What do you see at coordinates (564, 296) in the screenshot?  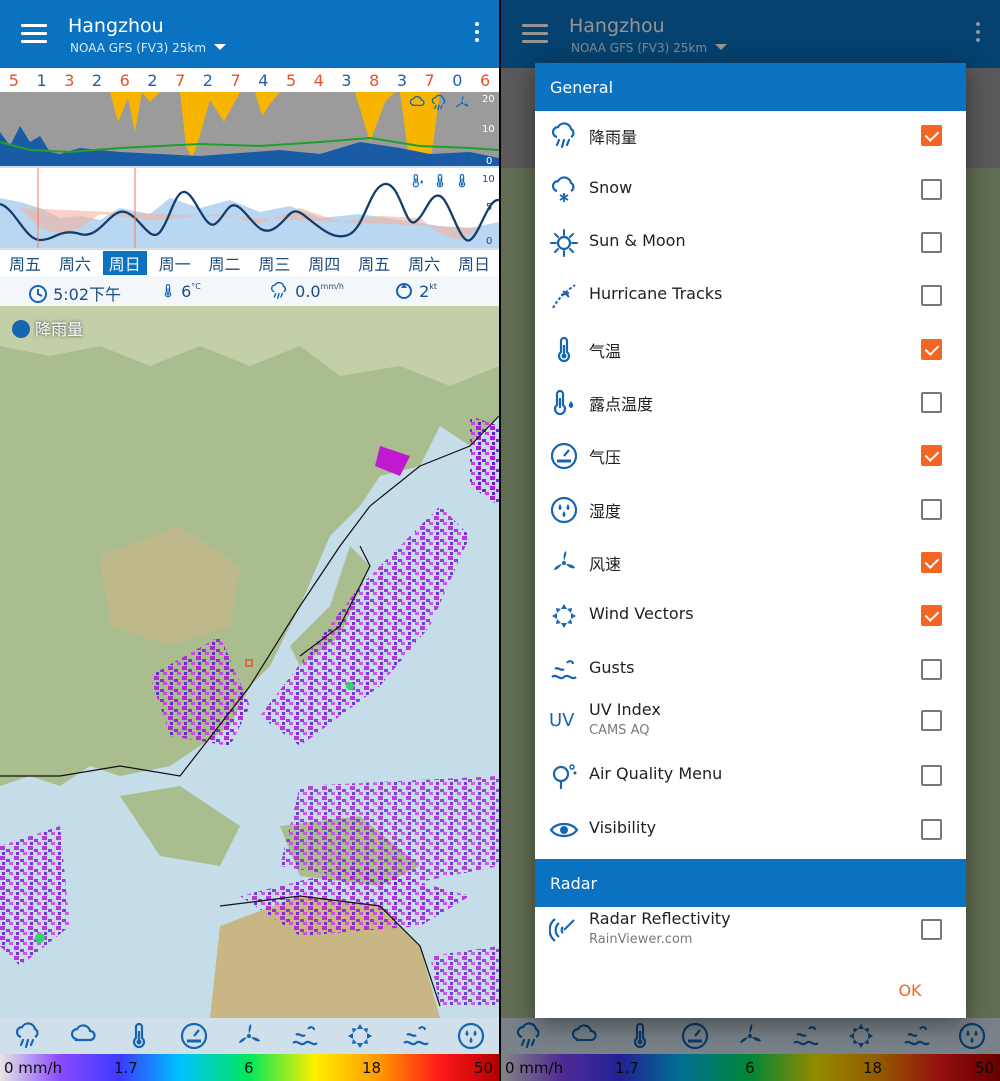 I see `hurricane-track-icon` at bounding box center [564, 296].